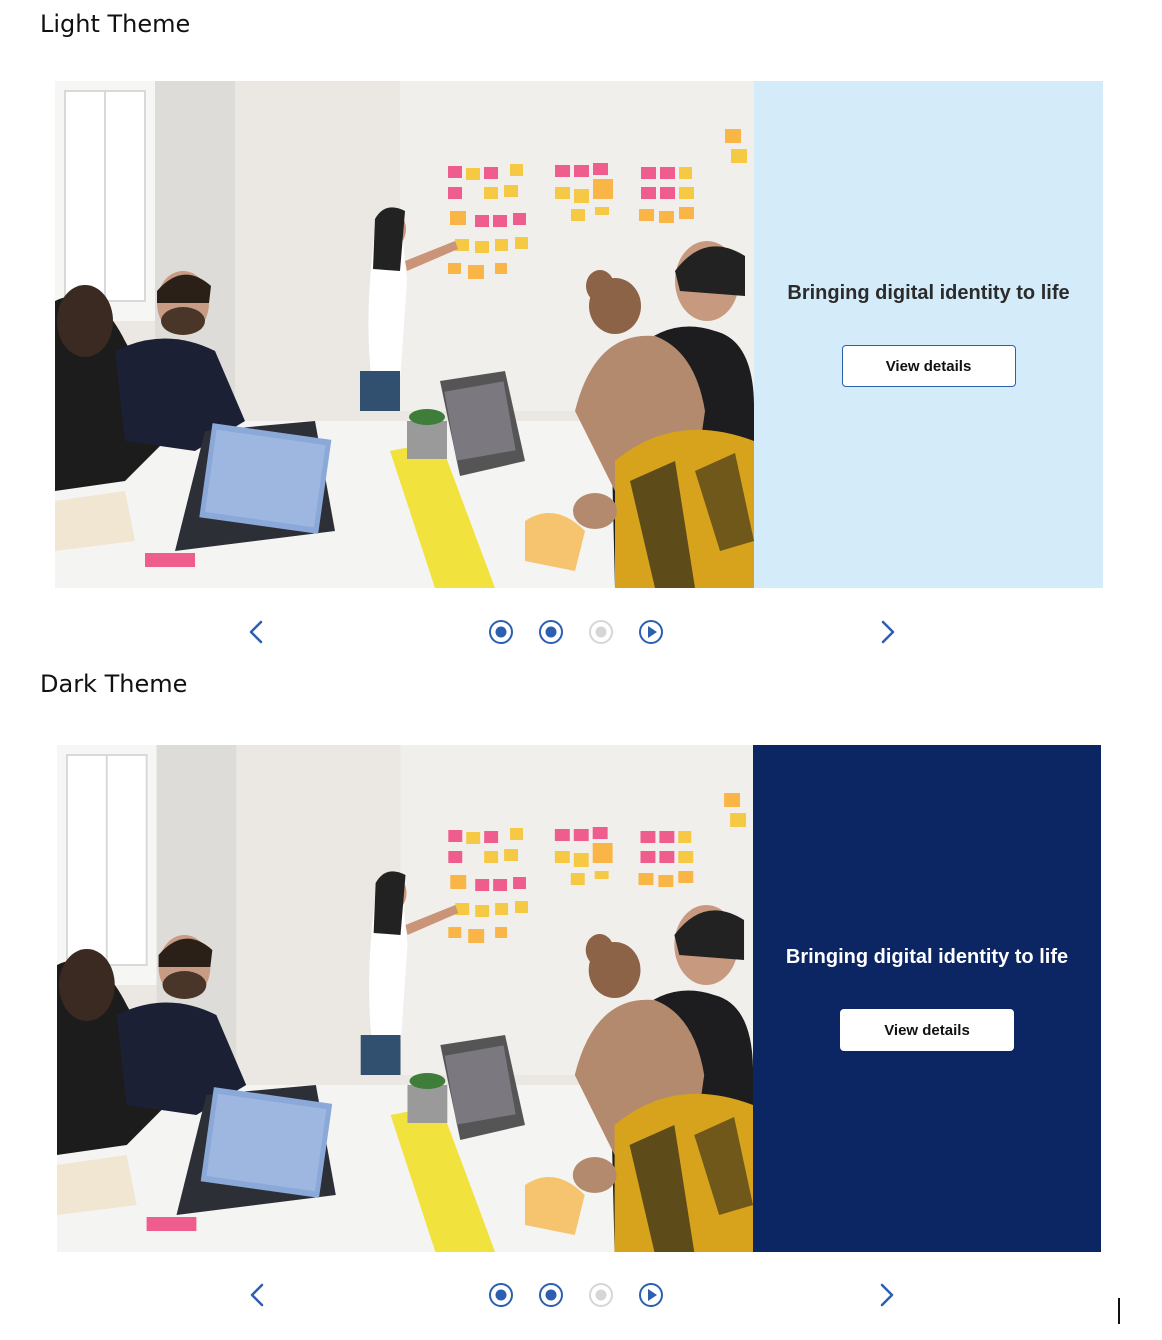 The height and width of the screenshot is (1340, 1162). I want to click on light-carousel-controls, so click(579, 632).